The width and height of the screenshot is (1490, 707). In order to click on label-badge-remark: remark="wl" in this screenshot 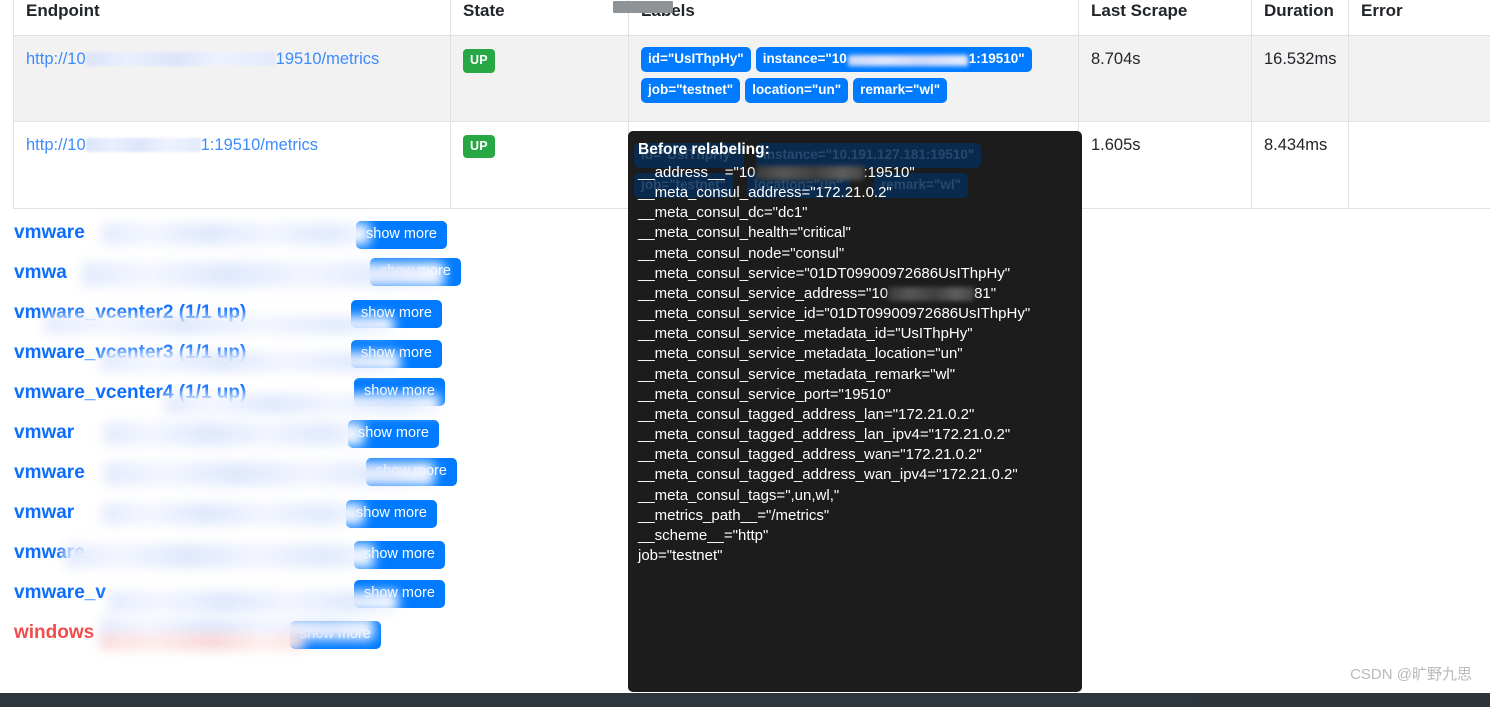, I will do `click(900, 90)`.